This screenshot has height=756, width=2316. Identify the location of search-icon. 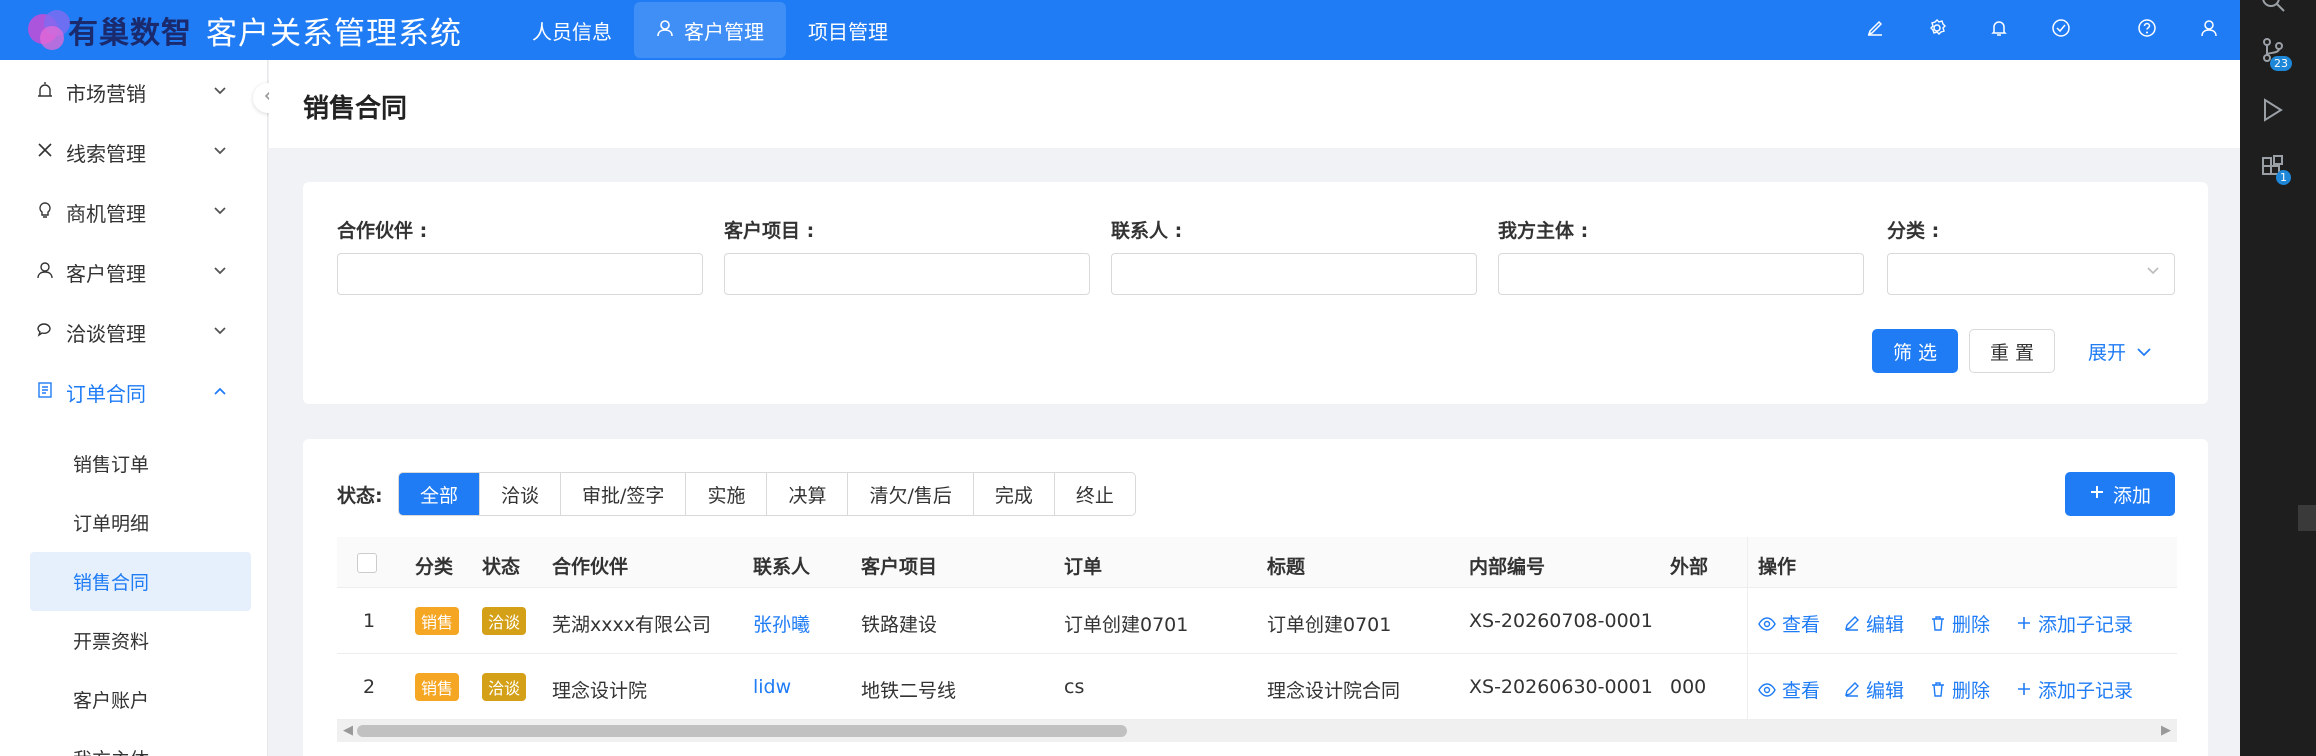
(2273, 10).